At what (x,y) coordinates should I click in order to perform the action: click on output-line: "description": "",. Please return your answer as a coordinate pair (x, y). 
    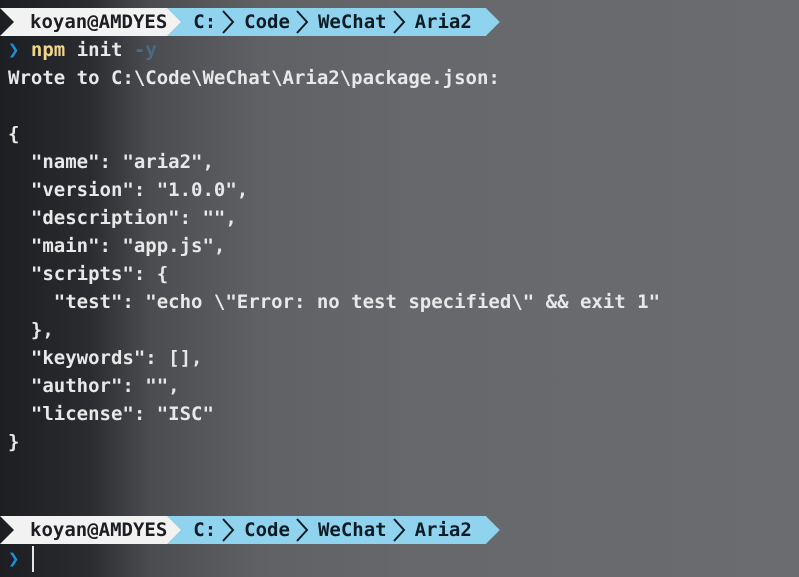
    Looking at the image, I should click on (122, 218).